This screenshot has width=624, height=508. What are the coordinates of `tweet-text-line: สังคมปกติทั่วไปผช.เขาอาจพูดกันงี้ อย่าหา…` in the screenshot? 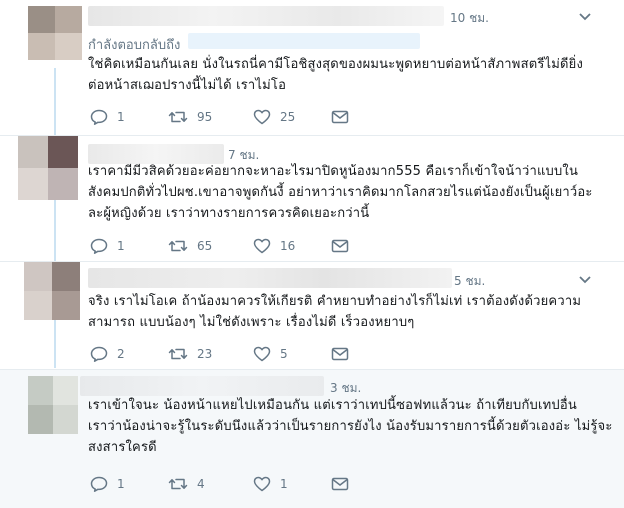 It's located at (340, 192).